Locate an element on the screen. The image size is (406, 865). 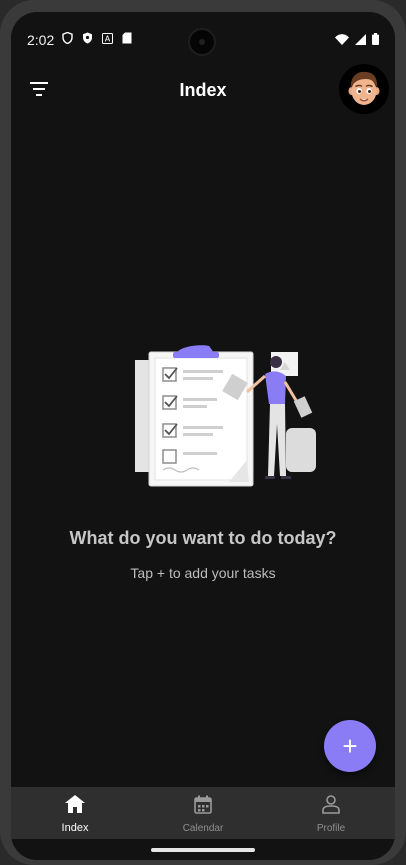
status-bar: 2:02 A is located at coordinates (203, 40).